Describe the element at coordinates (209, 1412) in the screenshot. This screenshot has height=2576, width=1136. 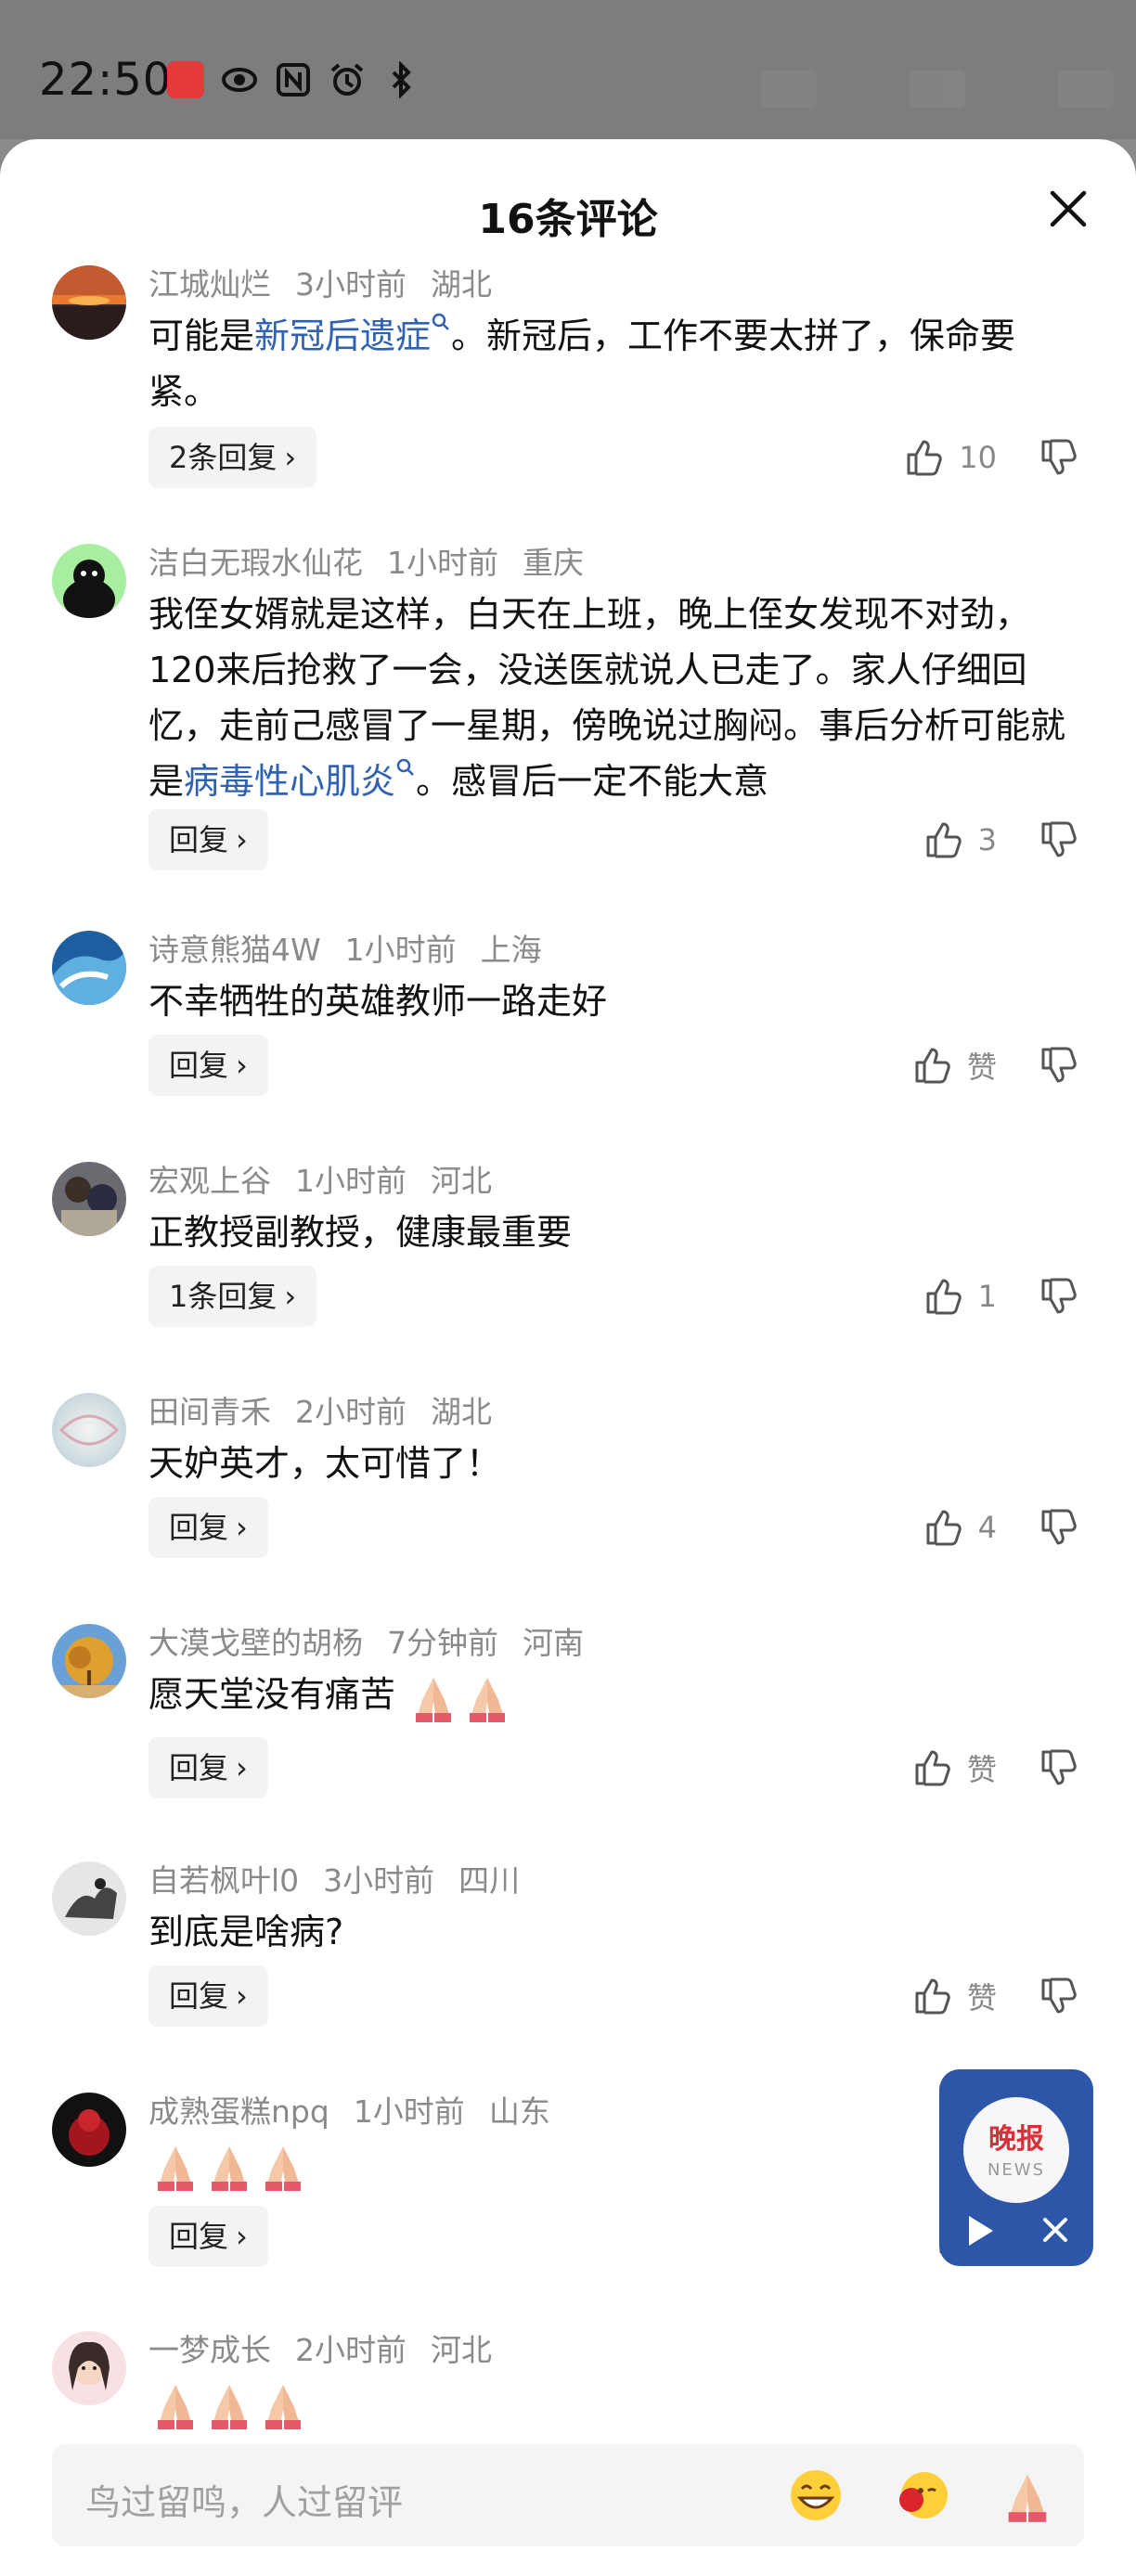
I see `username: 田间青禾` at that location.